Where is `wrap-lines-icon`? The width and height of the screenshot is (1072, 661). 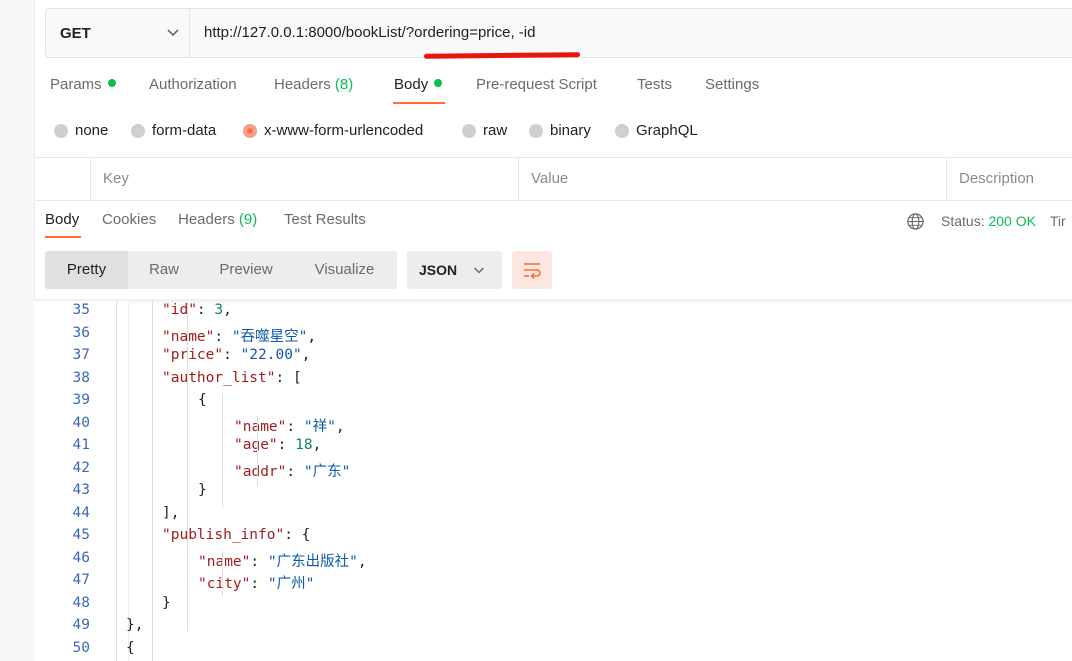 wrap-lines-icon is located at coordinates (532, 271).